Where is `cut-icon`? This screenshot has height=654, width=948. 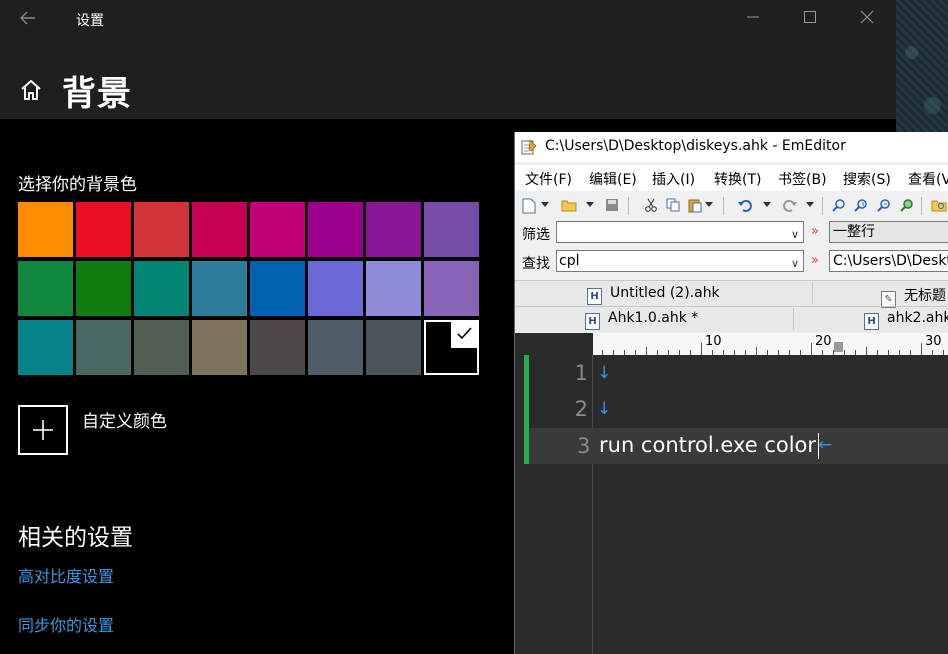 cut-icon is located at coordinates (651, 206).